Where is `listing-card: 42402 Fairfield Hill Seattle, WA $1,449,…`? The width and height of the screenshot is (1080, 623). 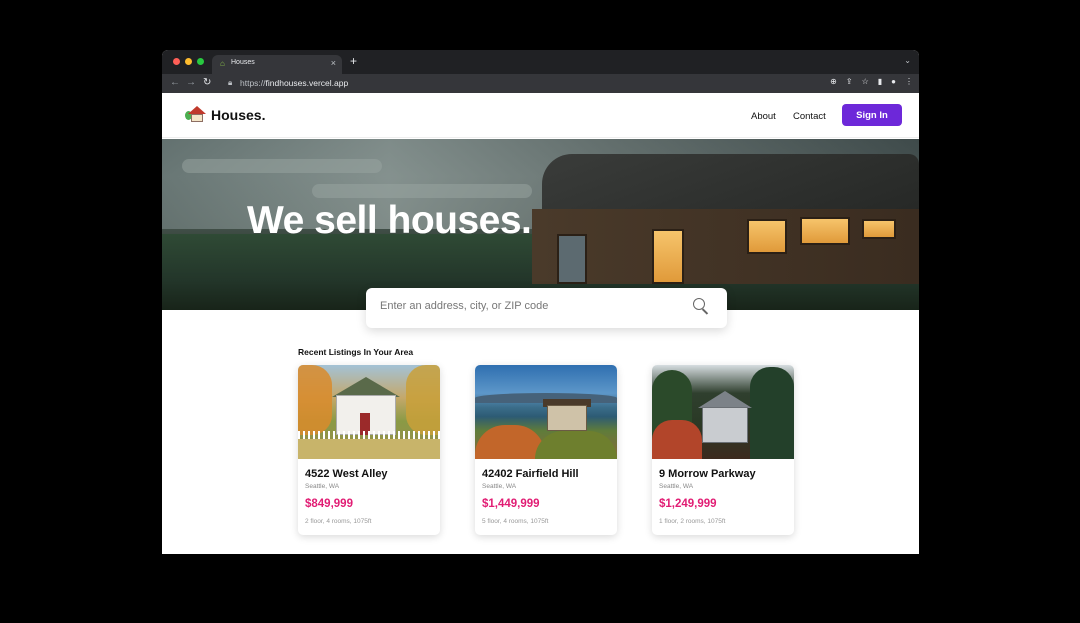 listing-card: 42402 Fairfield Hill Seattle, WA $1,449,… is located at coordinates (546, 450).